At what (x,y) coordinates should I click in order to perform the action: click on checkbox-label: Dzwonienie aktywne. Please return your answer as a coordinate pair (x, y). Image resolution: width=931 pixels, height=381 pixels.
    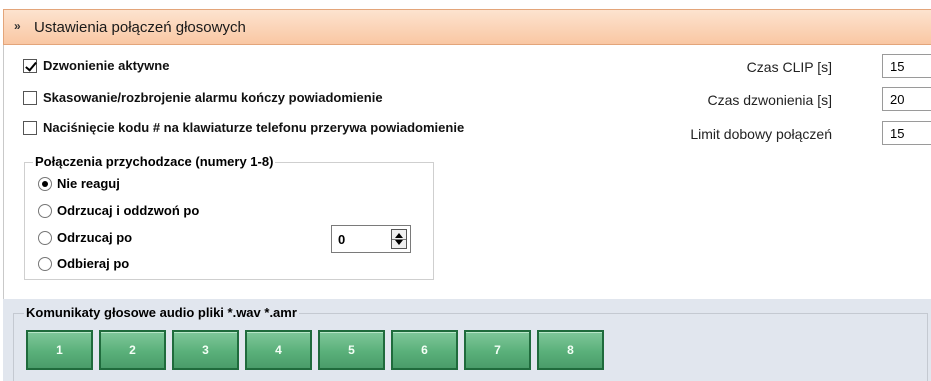
    Looking at the image, I should click on (106, 65).